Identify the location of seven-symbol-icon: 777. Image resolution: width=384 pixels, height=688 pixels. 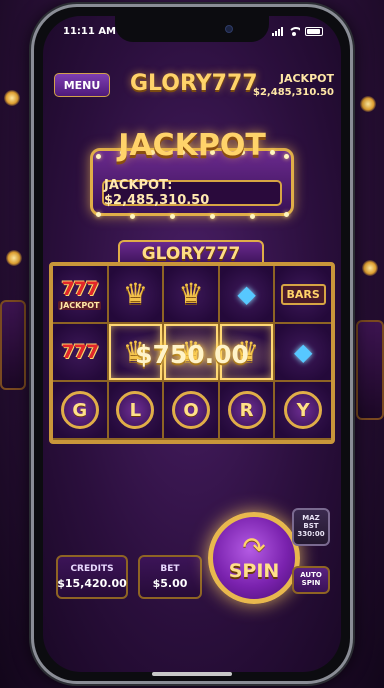
(80, 352).